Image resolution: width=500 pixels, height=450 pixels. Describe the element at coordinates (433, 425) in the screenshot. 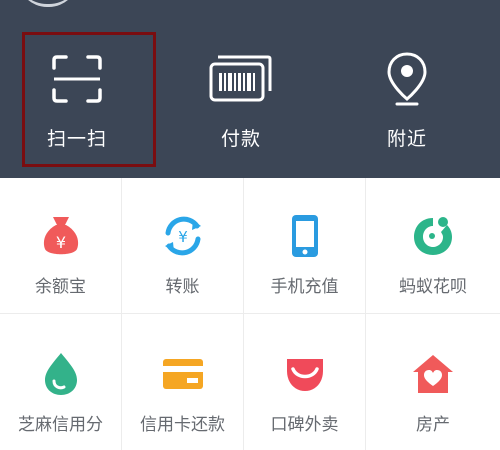

I see `service-label: 房产` at that location.